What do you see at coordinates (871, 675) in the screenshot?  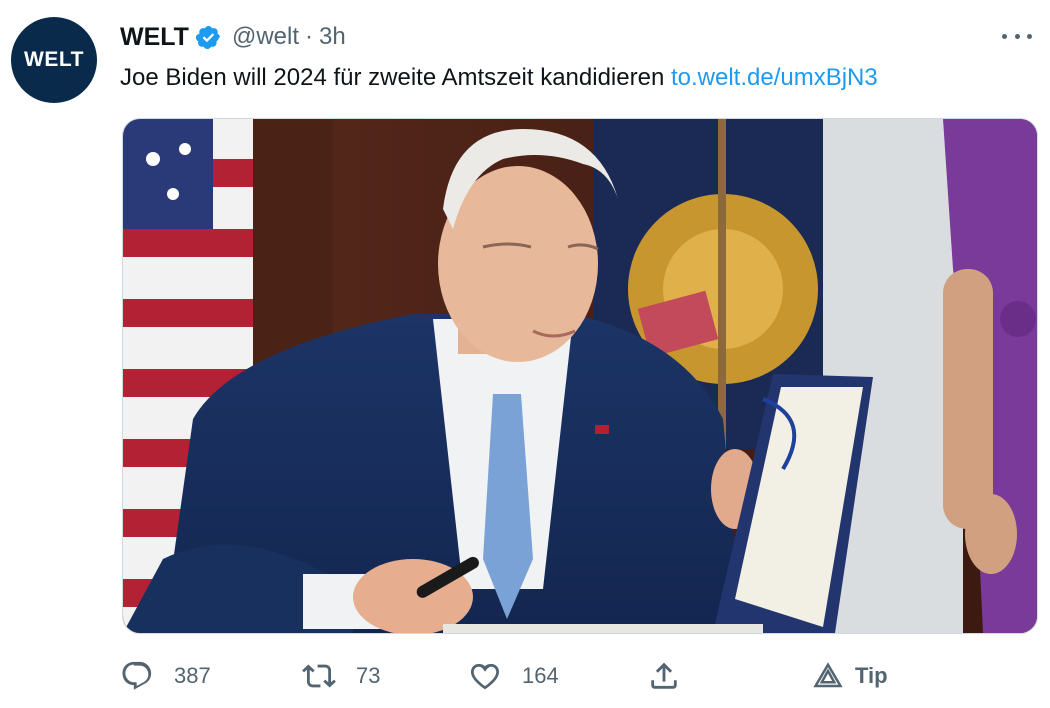 I see `tip-label: Tip` at bounding box center [871, 675].